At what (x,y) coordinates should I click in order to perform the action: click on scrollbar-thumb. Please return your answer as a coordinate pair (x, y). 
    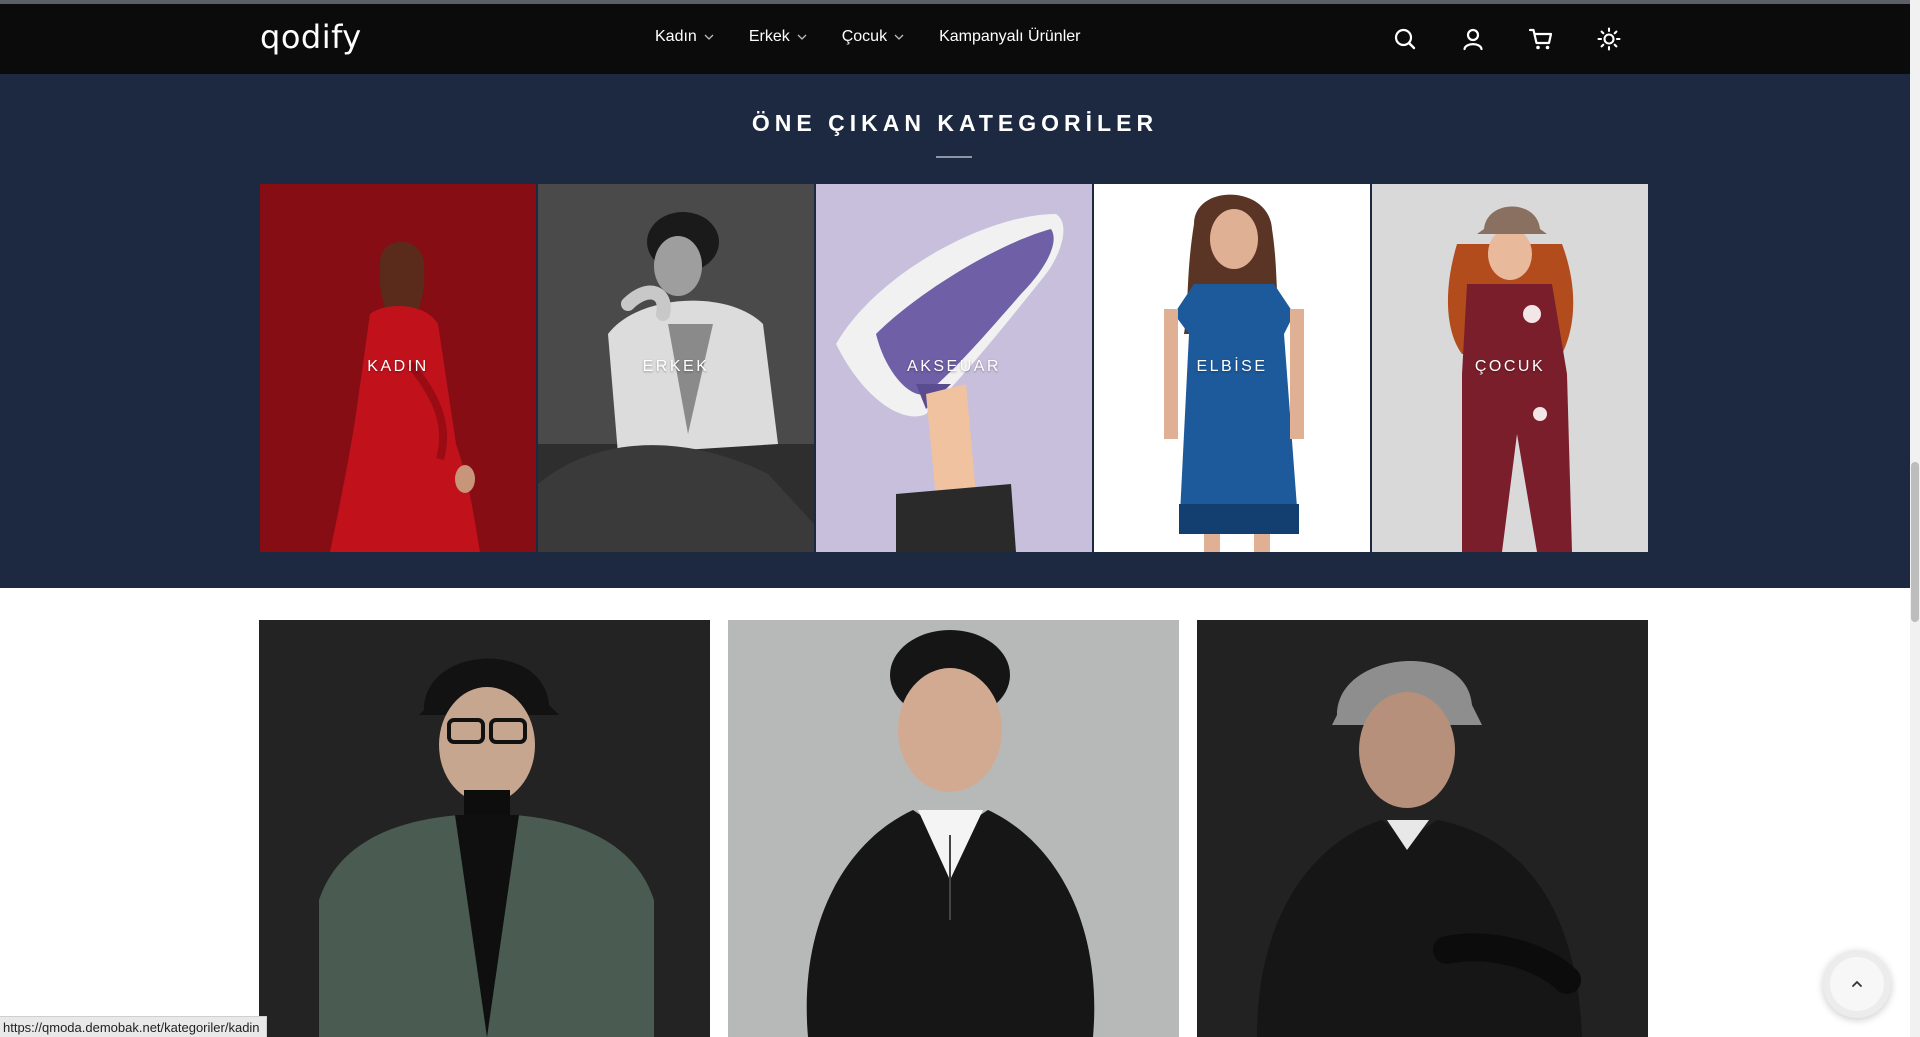
    Looking at the image, I should click on (1915, 542).